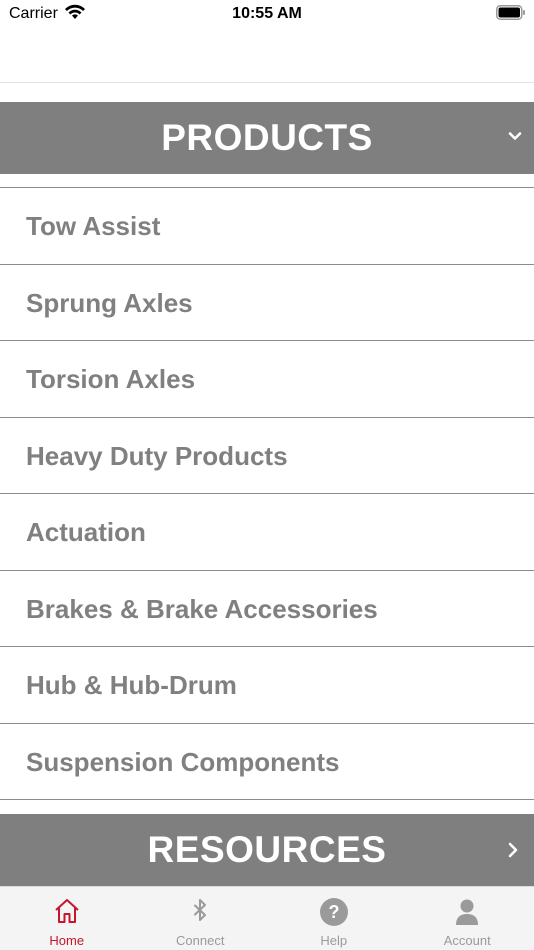  Describe the element at coordinates (510, 12) in the screenshot. I see `battery-icon` at that location.